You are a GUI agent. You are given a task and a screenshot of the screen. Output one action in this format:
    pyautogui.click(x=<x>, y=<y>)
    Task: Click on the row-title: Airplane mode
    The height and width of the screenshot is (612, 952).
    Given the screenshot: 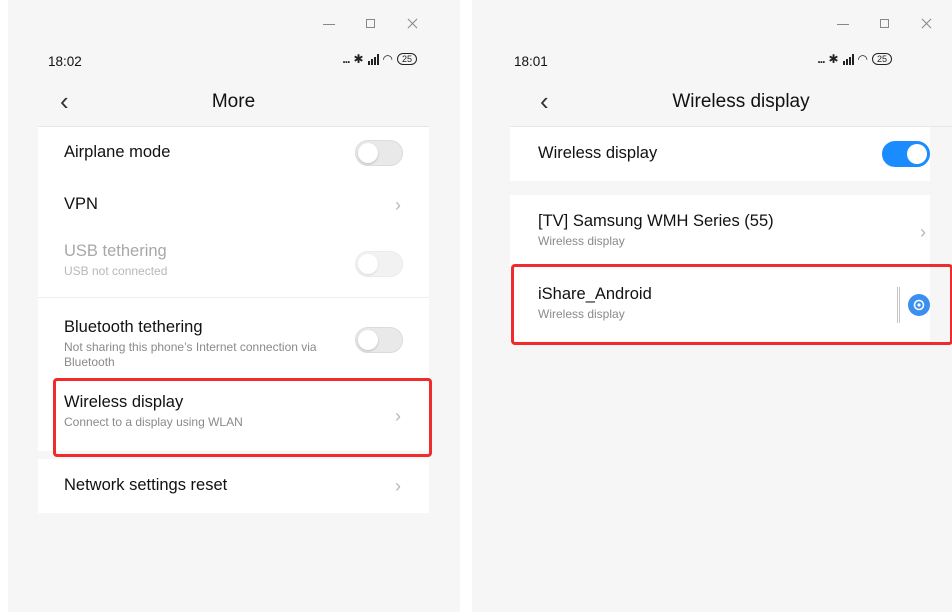 What is the action you would take?
    pyautogui.click(x=117, y=152)
    